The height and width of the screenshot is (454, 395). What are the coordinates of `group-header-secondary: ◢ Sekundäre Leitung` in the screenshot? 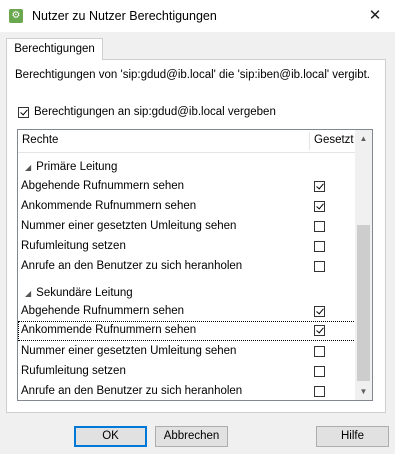 It's located at (187, 294).